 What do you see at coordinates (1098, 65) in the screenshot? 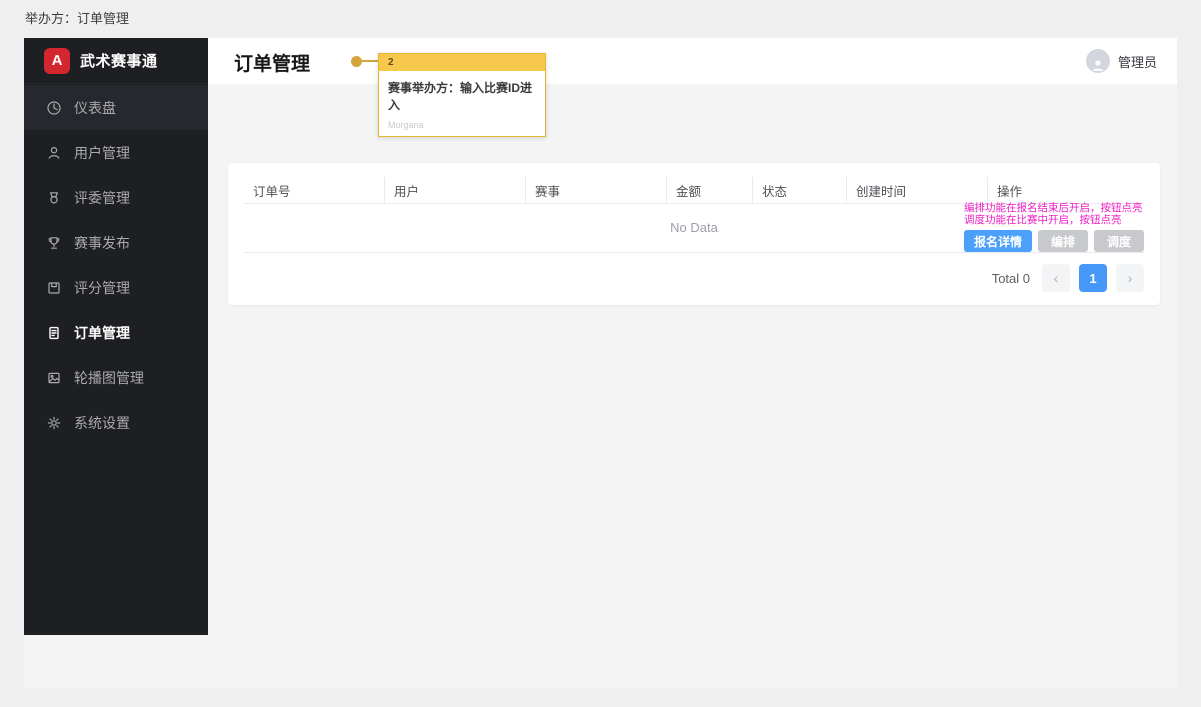
I see `person-icon` at bounding box center [1098, 65].